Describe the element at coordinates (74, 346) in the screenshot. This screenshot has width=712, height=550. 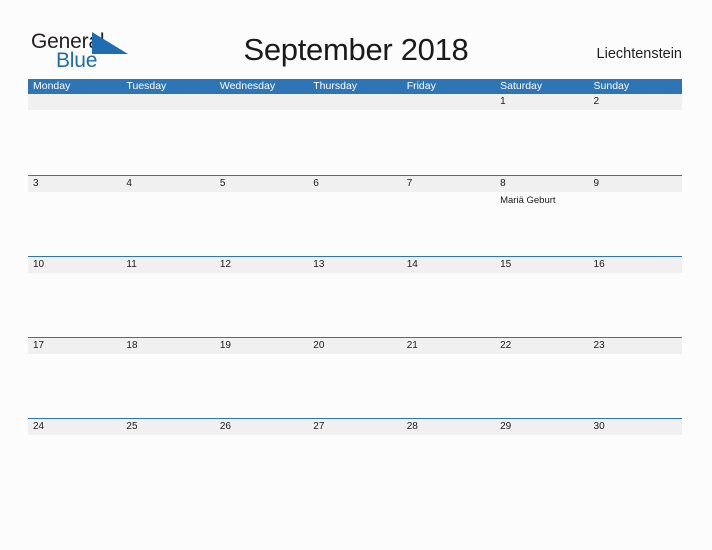
I see `day-number: 17` at that location.